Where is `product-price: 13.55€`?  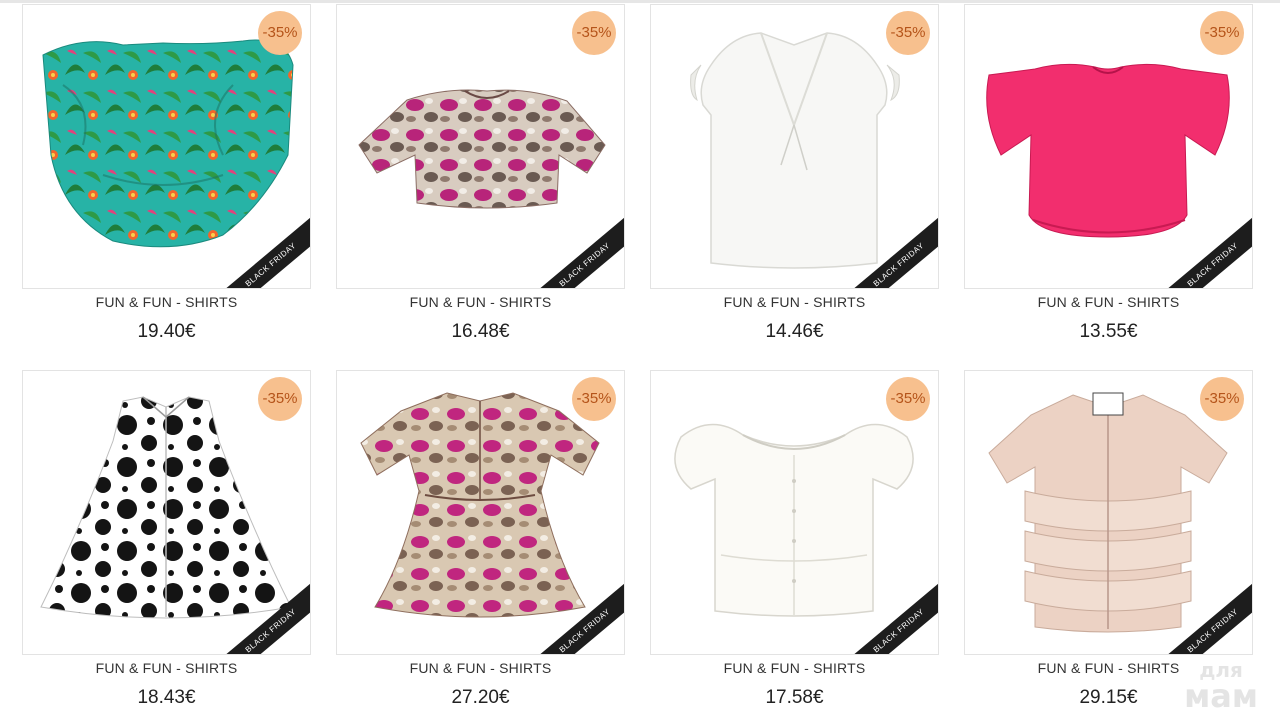
product-price: 13.55€ is located at coordinates (1108, 331).